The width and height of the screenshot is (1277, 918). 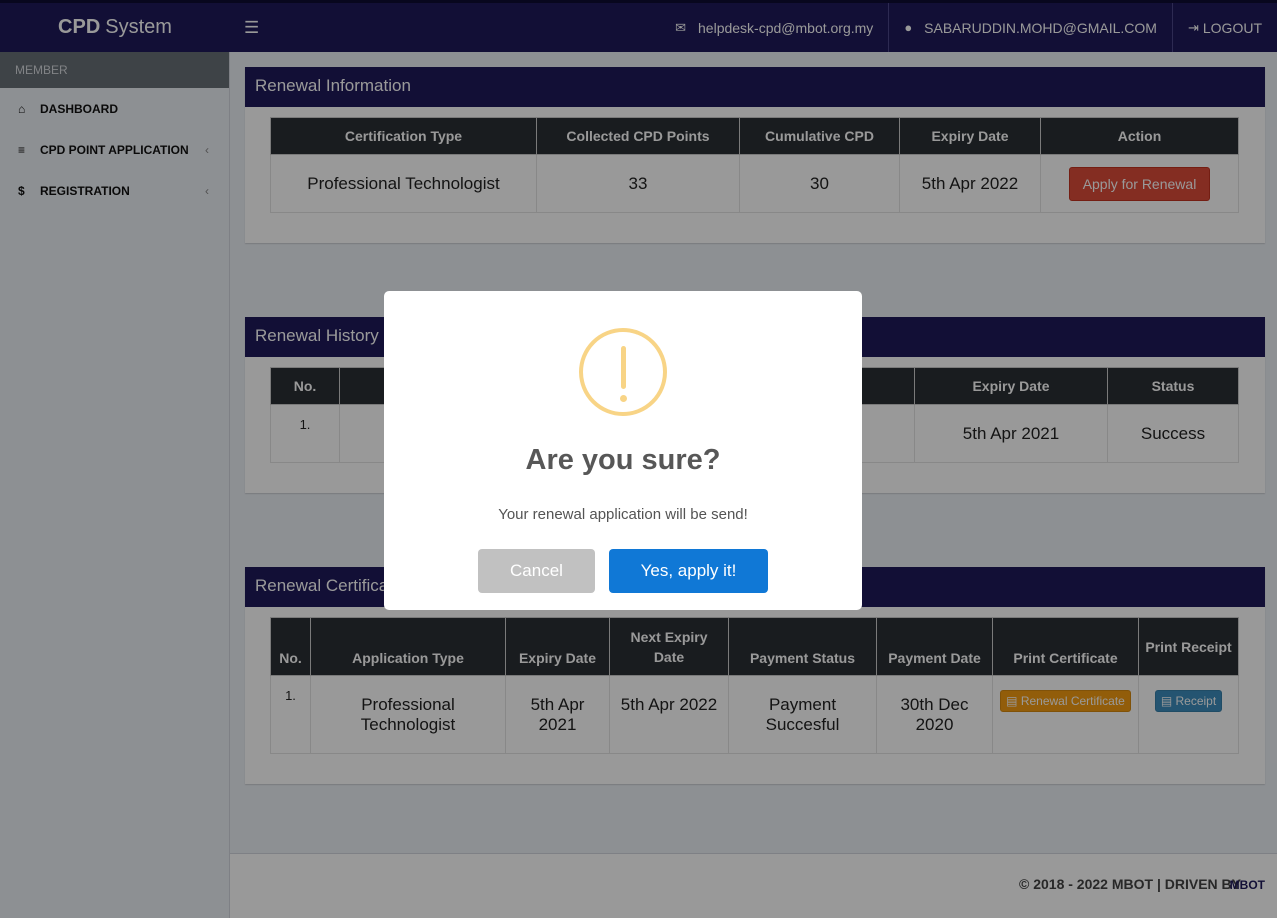 What do you see at coordinates (623, 514) in the screenshot?
I see `dialog-message: Your renewal application will be send!` at bounding box center [623, 514].